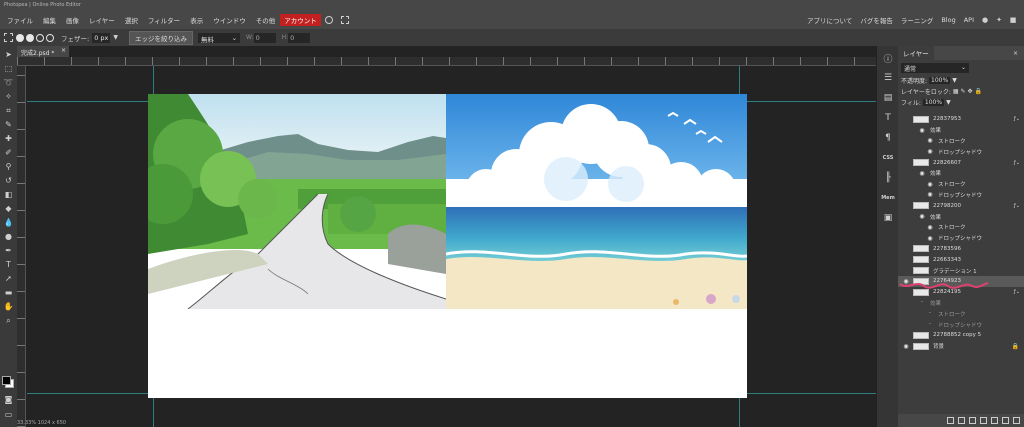 Image resolution: width=1024 pixels, height=427 pixels. What do you see at coordinates (8, 180) in the screenshot?
I see `history-brush-icon: ↺` at bounding box center [8, 180].